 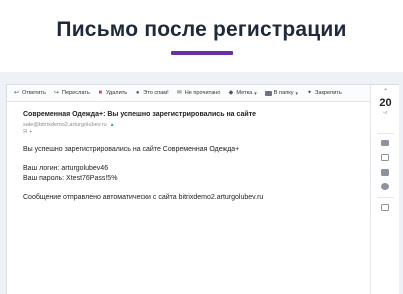 I want to click on recipient-name: Я, so click(x=25, y=132).